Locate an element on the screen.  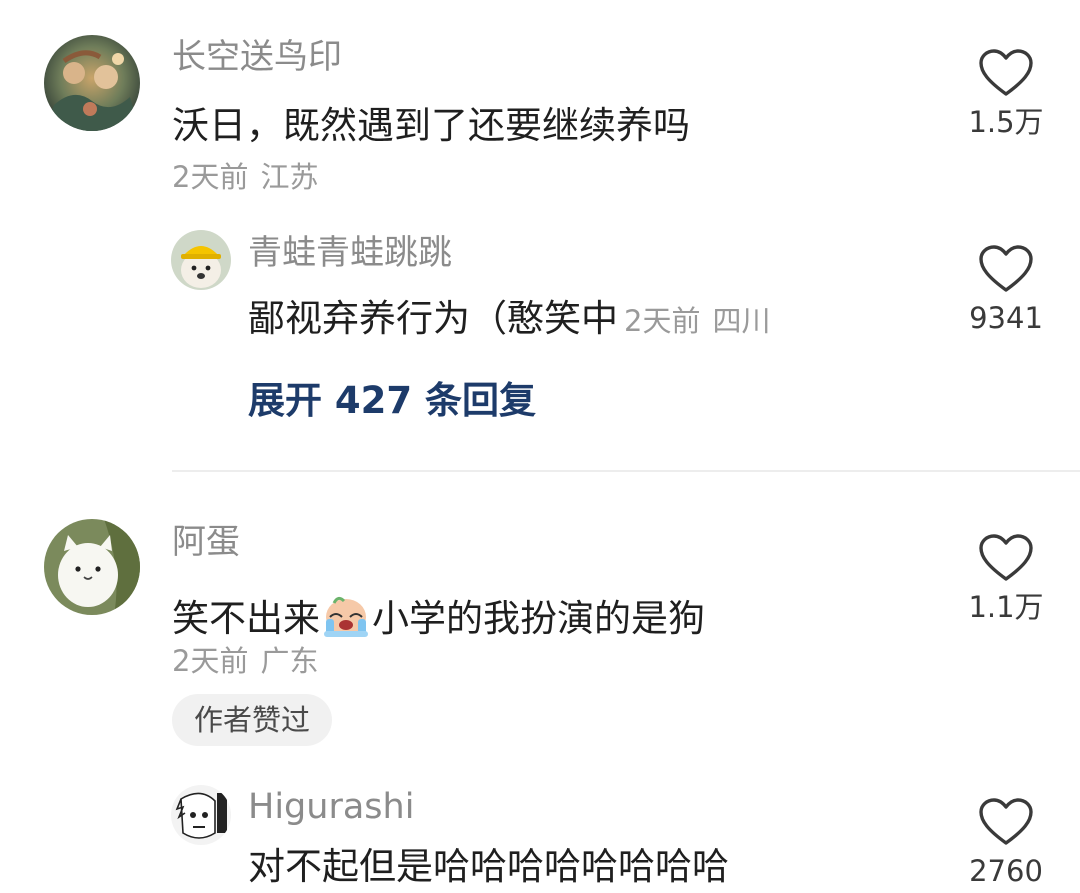
author-liked-badge: 作者赞过 is located at coordinates (252, 720).